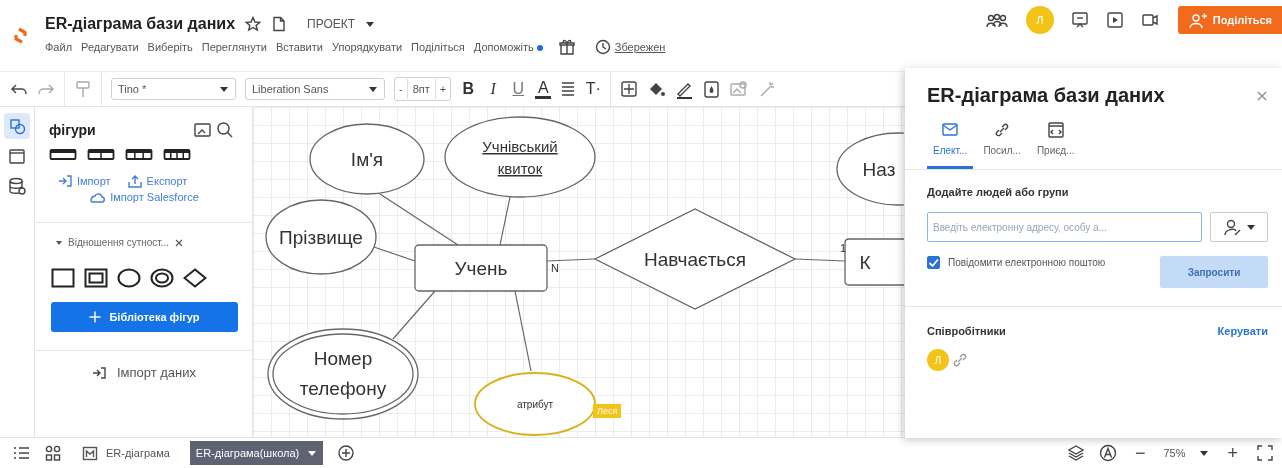 This screenshot has height=468, width=1282. Describe the element at coordinates (1140, 453) in the screenshot. I see `zoom-out-button: −` at that location.